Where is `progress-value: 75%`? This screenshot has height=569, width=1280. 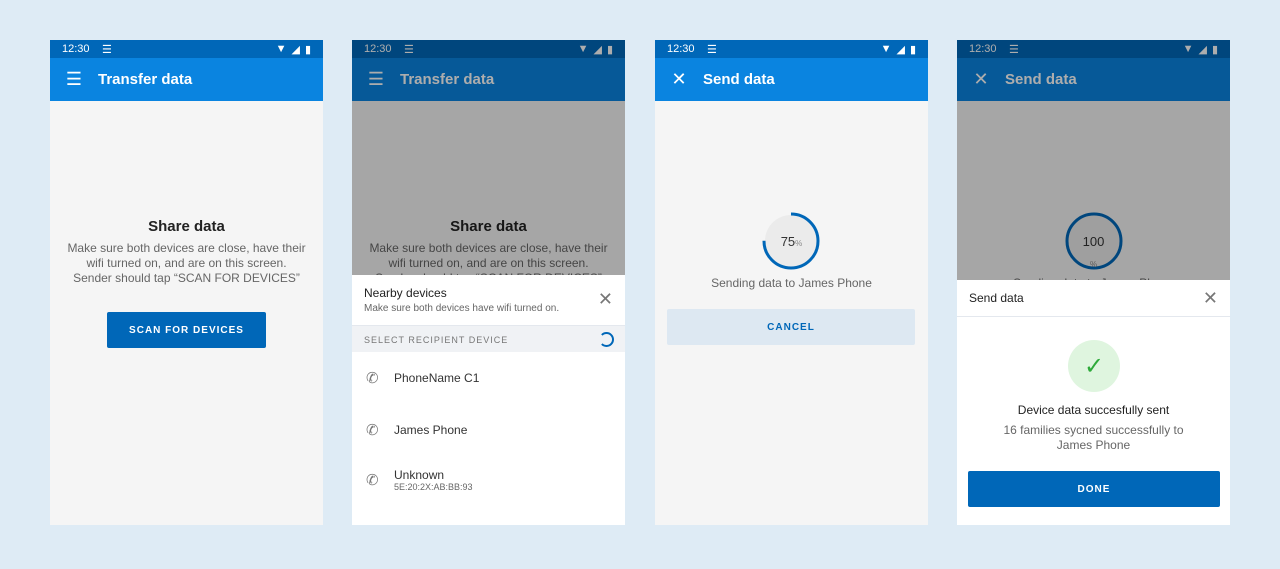
progress-value: 75% is located at coordinates (791, 241).